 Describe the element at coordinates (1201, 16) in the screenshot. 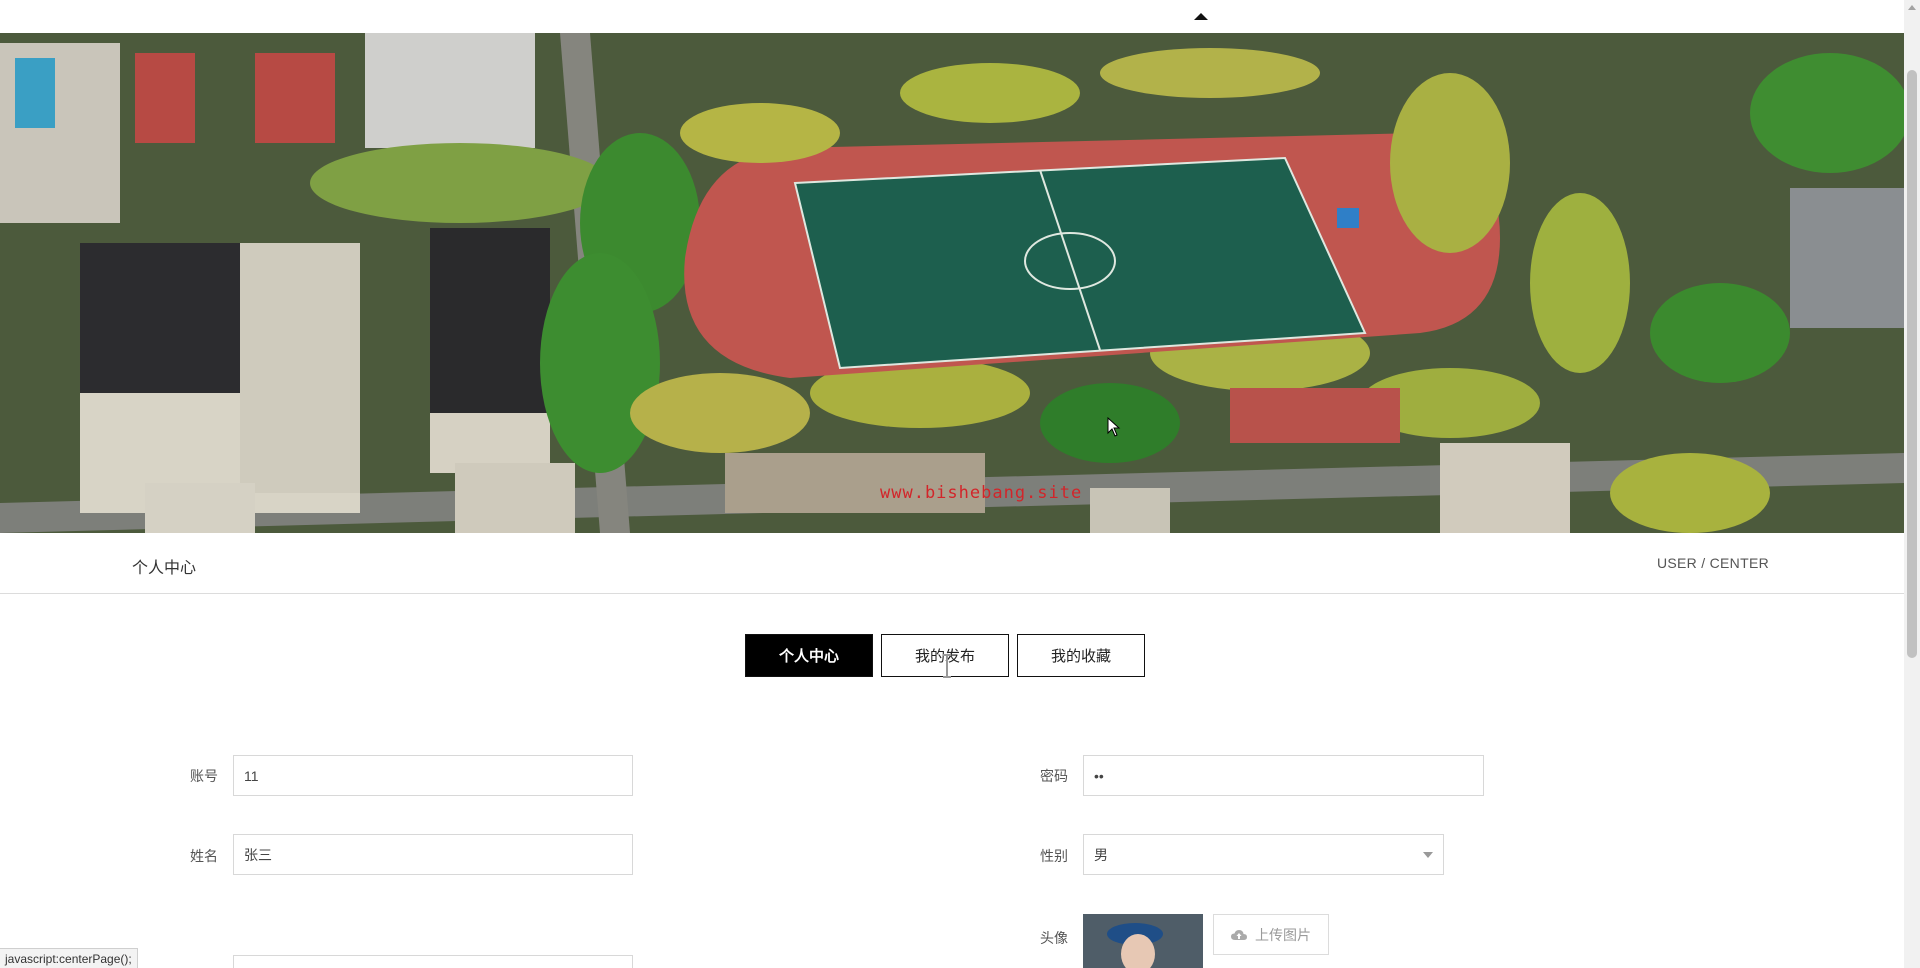

I see `caret-up-icon` at that location.